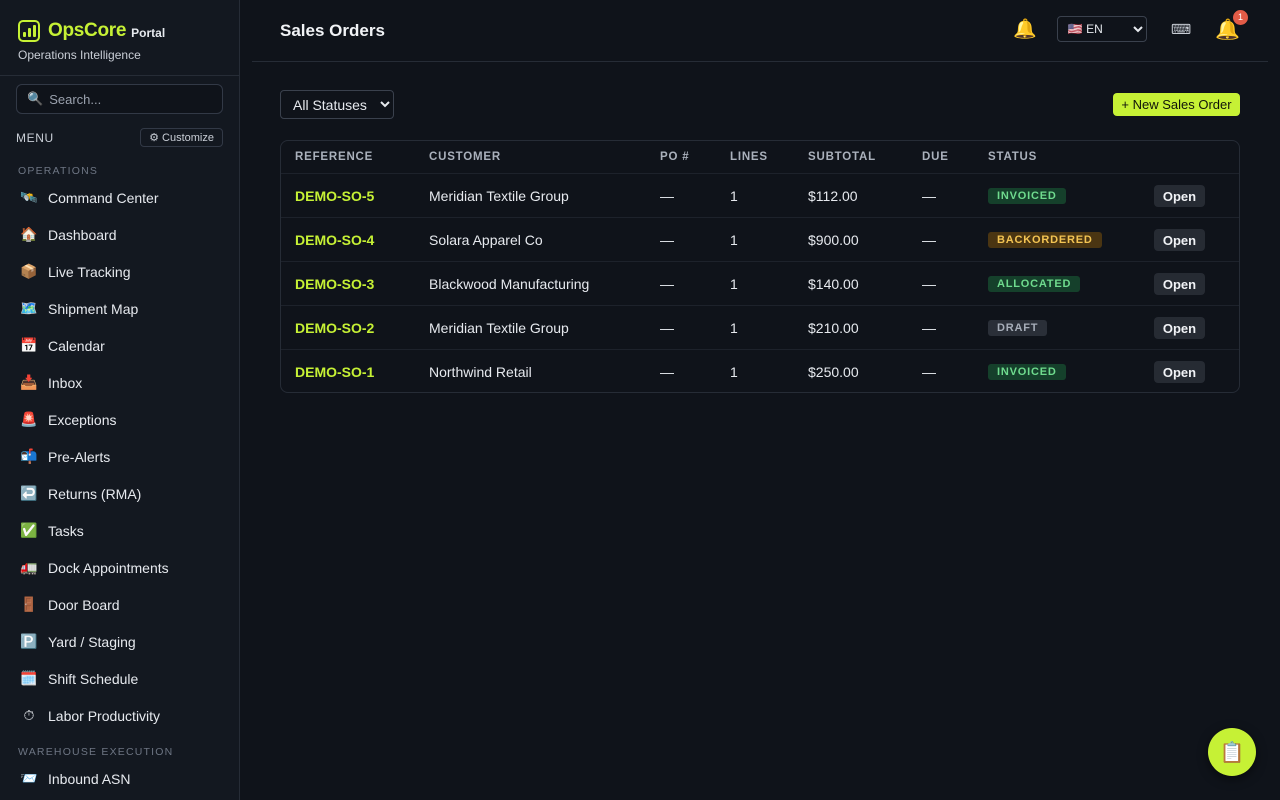 Image resolution: width=1280 pixels, height=800 pixels. Describe the element at coordinates (332, 30) in the screenshot. I see `page-title: Sales Orders` at that location.